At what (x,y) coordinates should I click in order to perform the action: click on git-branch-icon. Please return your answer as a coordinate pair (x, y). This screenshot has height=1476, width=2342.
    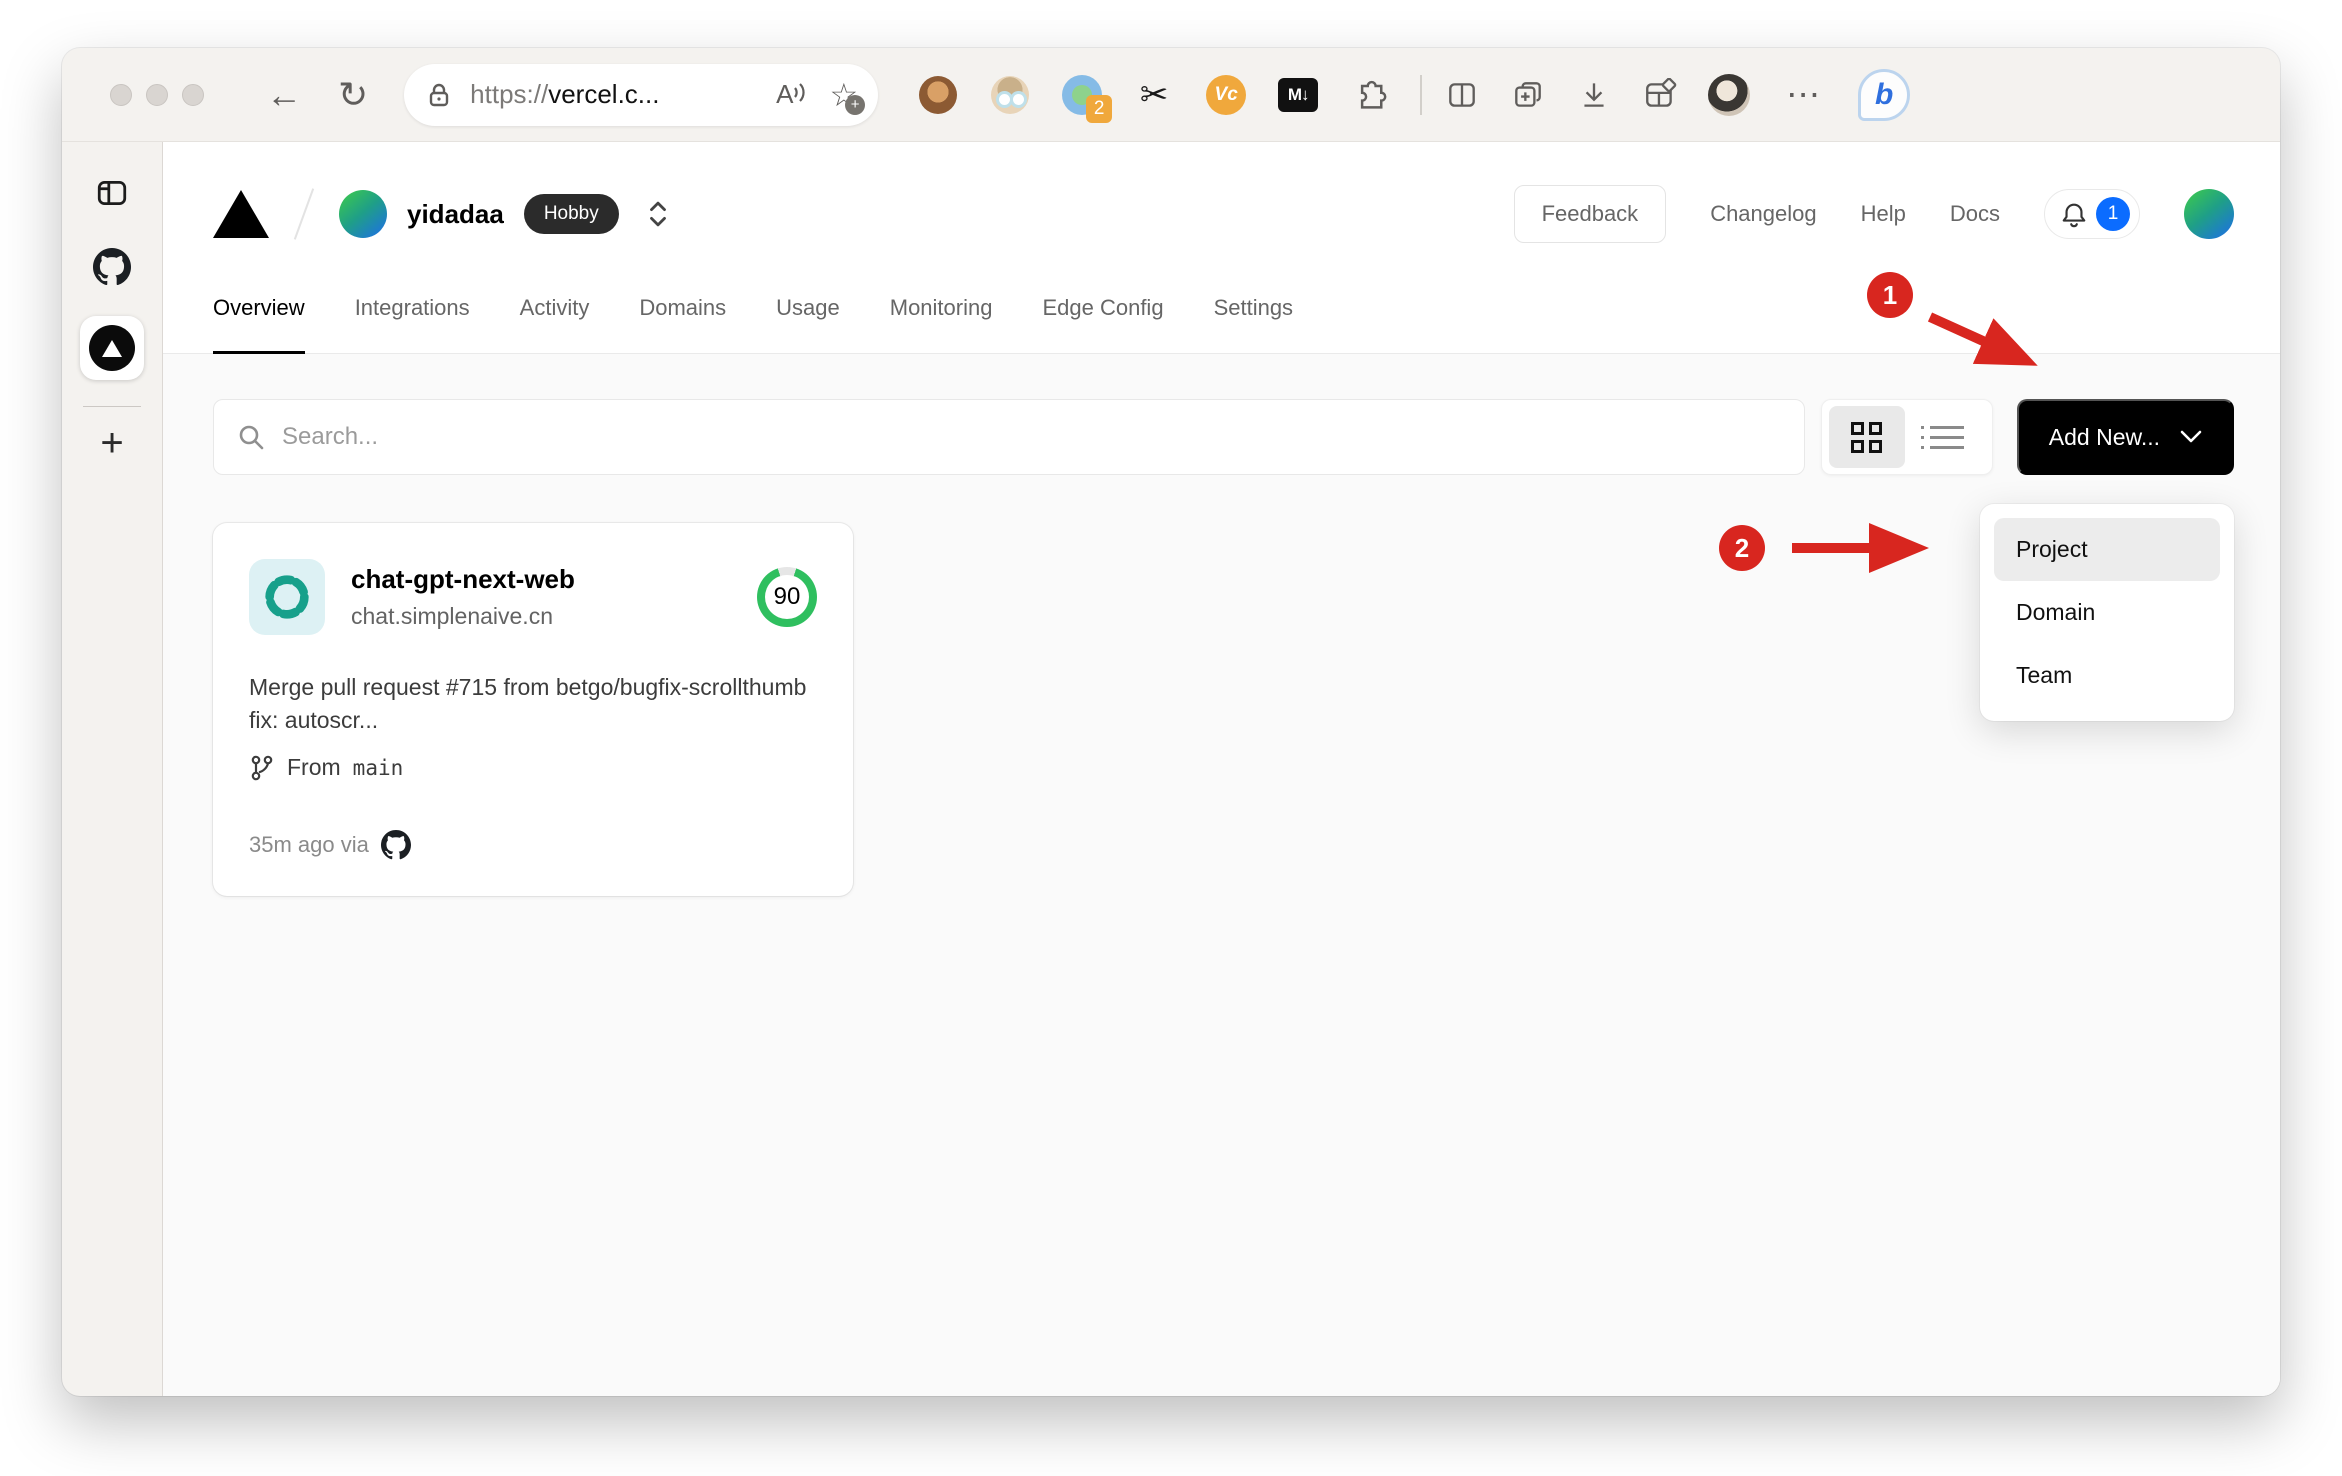
    Looking at the image, I should click on (262, 767).